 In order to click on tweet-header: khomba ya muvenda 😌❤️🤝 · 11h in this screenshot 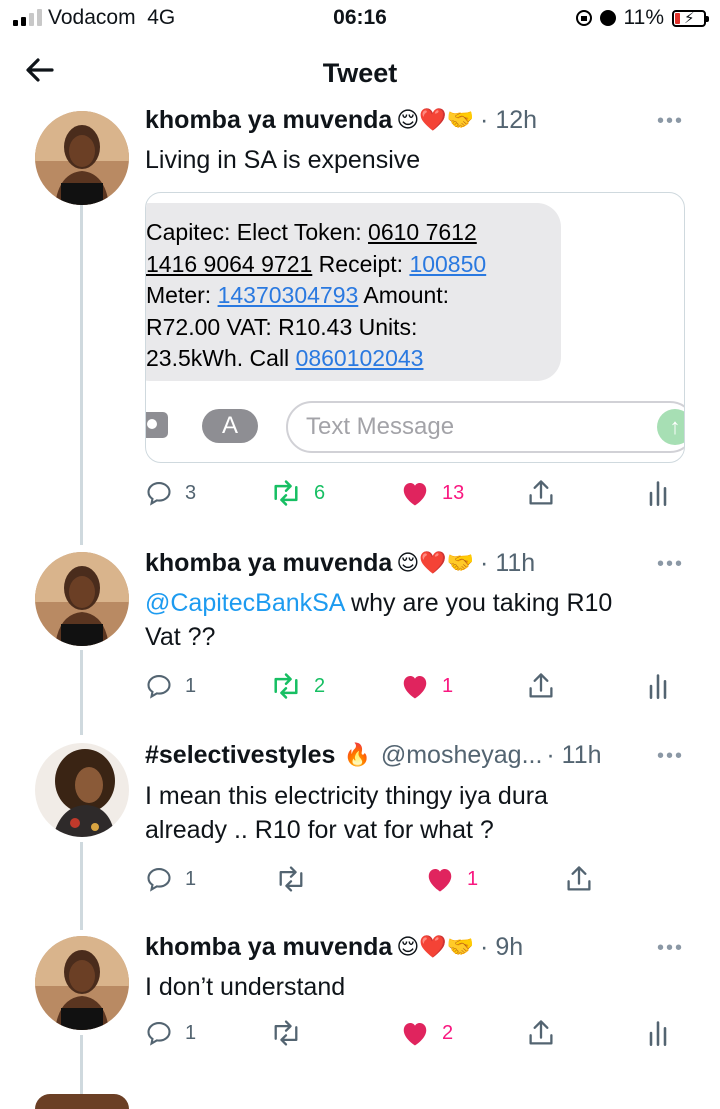, I will do `click(340, 563)`.